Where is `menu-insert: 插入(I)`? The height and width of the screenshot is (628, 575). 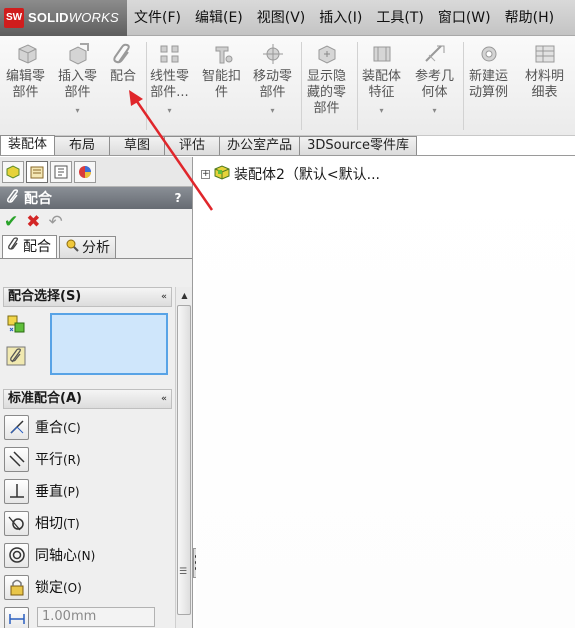 menu-insert: 插入(I) is located at coordinates (340, 18).